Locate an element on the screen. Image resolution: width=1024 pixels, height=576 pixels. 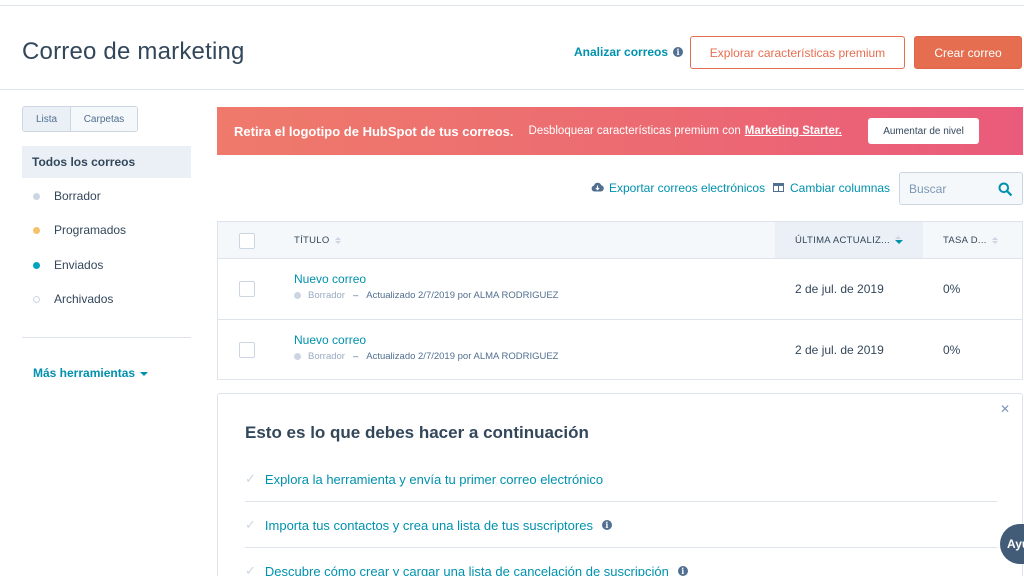
sidebar-item-label: Archivados is located at coordinates (84, 299).